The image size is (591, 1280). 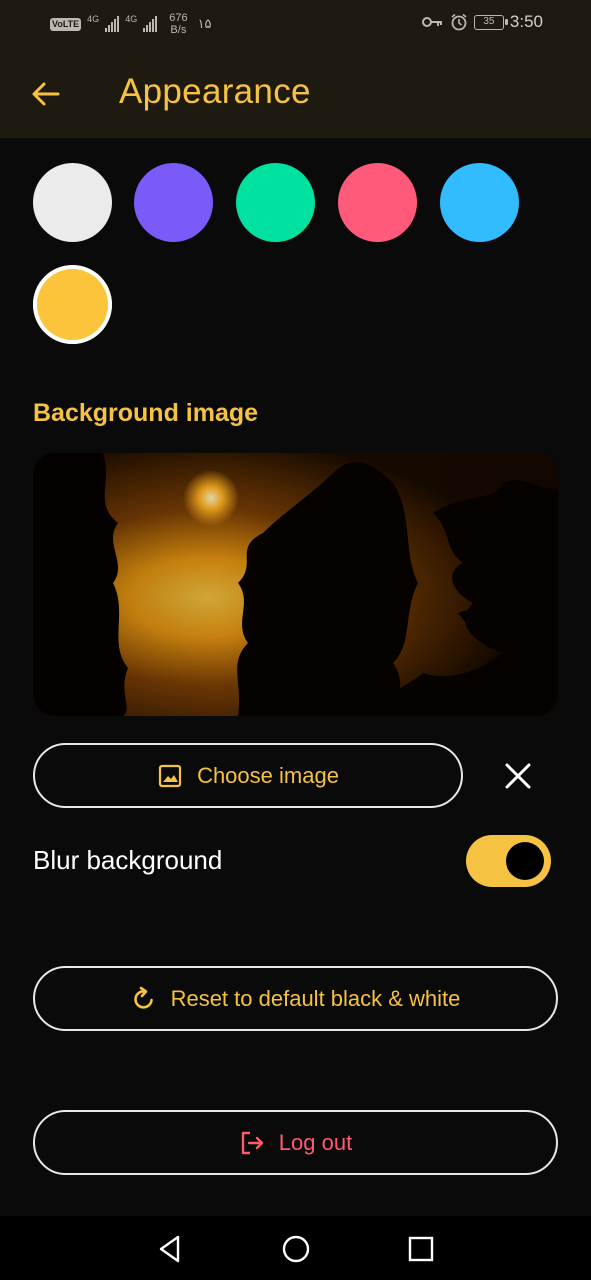 I want to click on logout-icon, so click(x=252, y=1142).